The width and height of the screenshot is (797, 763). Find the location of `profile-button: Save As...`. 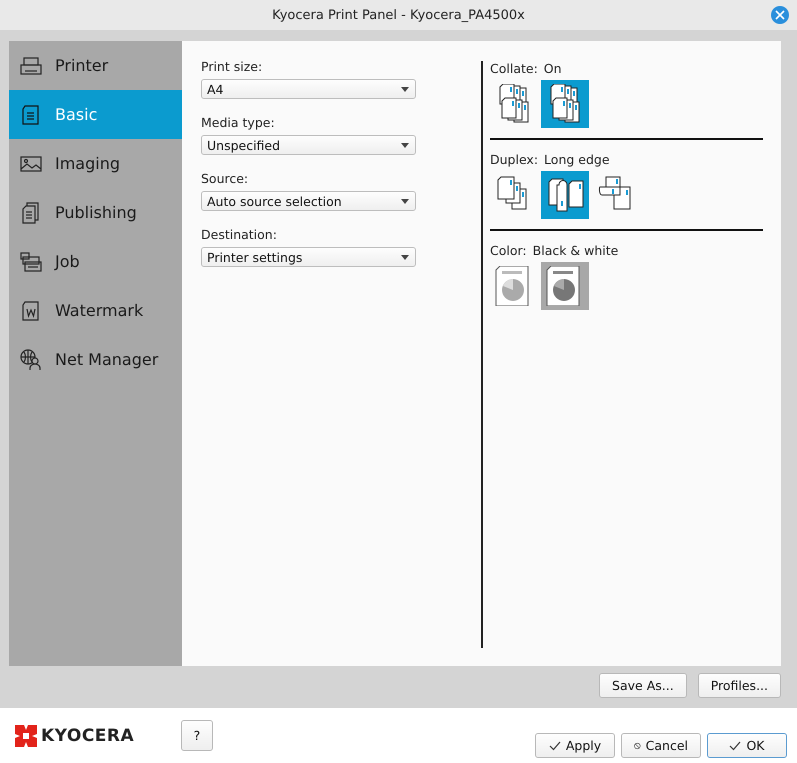

profile-button: Save As... is located at coordinates (643, 685).